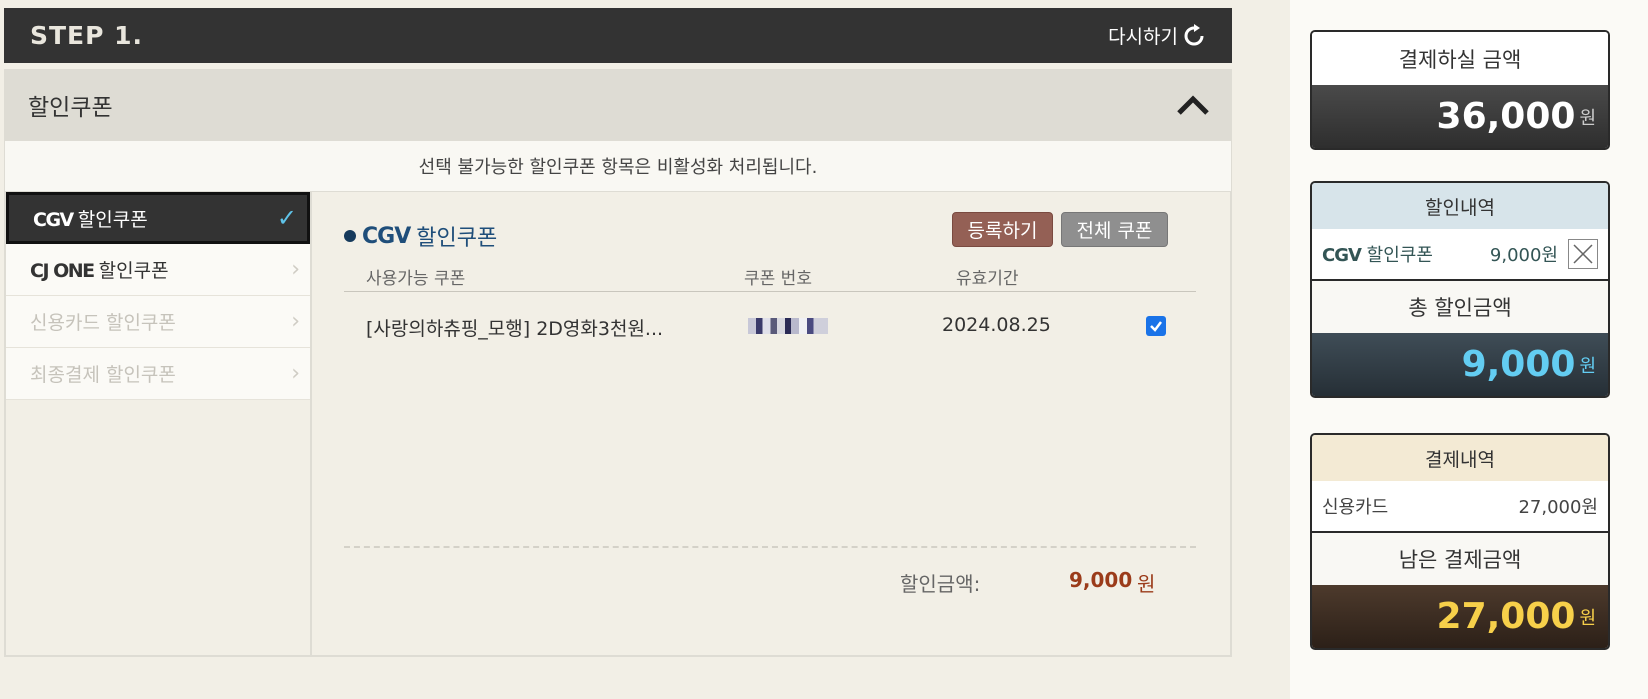 The height and width of the screenshot is (699, 1648). I want to click on table-row: [사랑의하츄핑_모행] 2D영화3천원... 2024.08.25, so click(770, 326).